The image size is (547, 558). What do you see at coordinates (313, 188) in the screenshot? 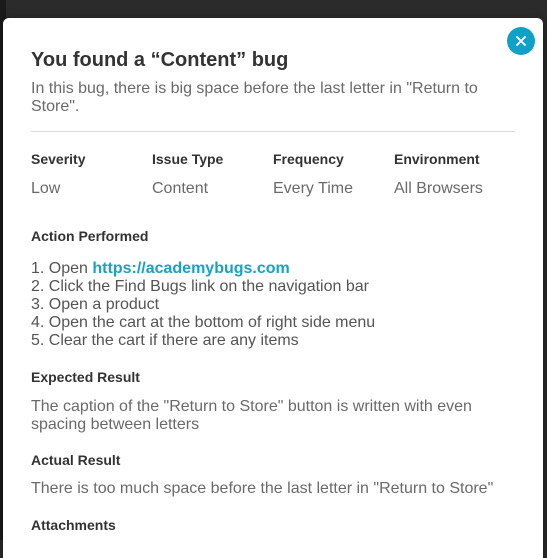
I see `meta-value: Every Time` at bounding box center [313, 188].